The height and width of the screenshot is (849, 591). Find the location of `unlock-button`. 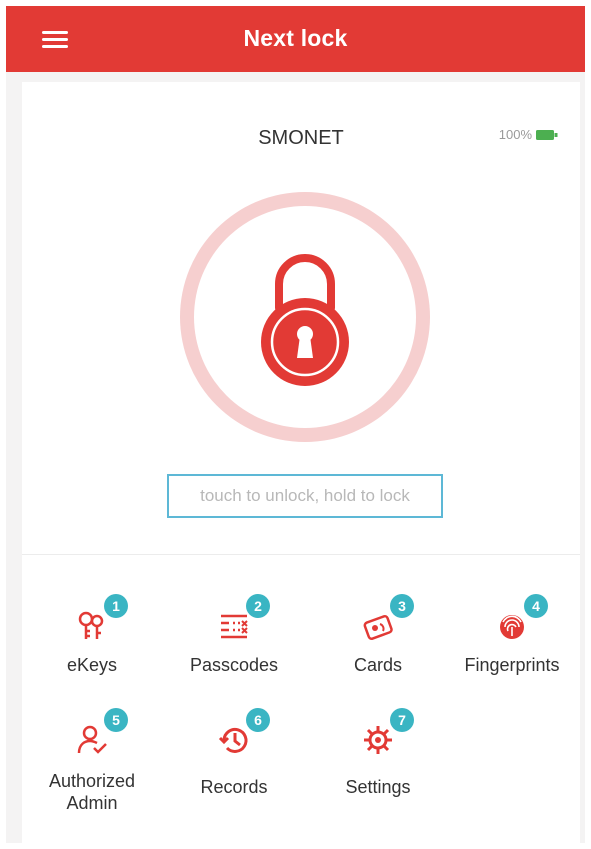

unlock-button is located at coordinates (305, 317).